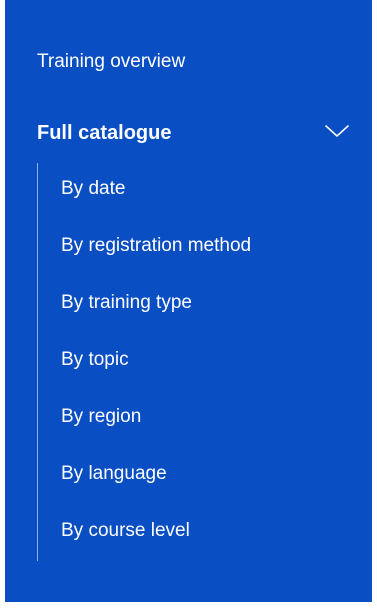 The height and width of the screenshot is (608, 377). What do you see at coordinates (156, 246) in the screenshot?
I see `submenu-item-by-registration-method: By registration method` at bounding box center [156, 246].